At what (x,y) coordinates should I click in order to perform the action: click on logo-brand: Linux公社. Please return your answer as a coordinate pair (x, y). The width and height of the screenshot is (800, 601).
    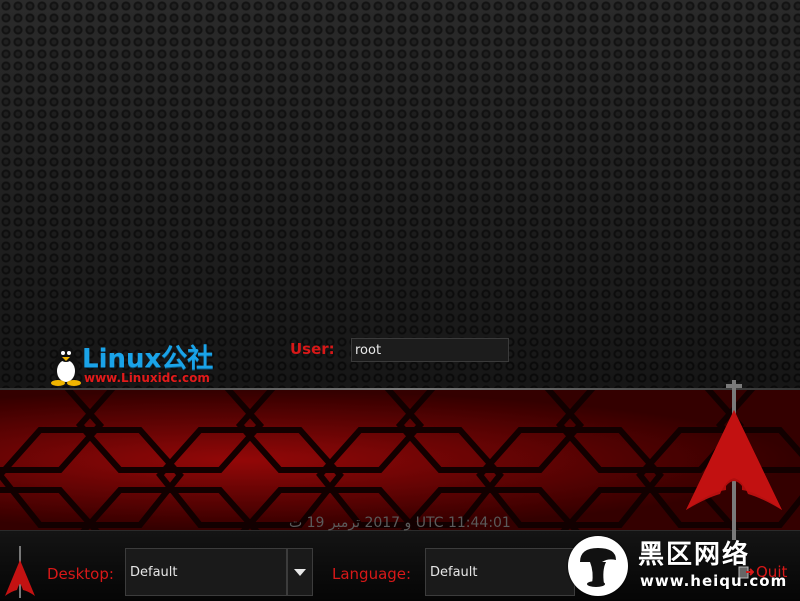
    Looking at the image, I should click on (148, 359).